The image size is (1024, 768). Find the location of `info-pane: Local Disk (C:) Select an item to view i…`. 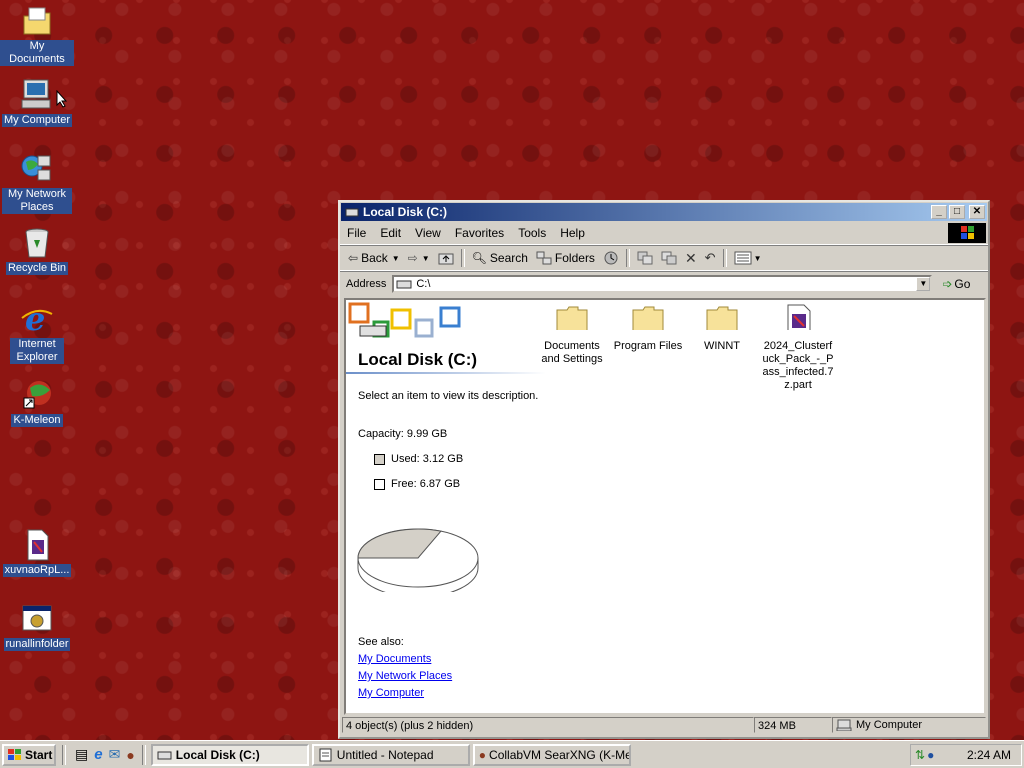

info-pane: Local Disk (C:) Select an item to view i… is located at coordinates (446, 506).